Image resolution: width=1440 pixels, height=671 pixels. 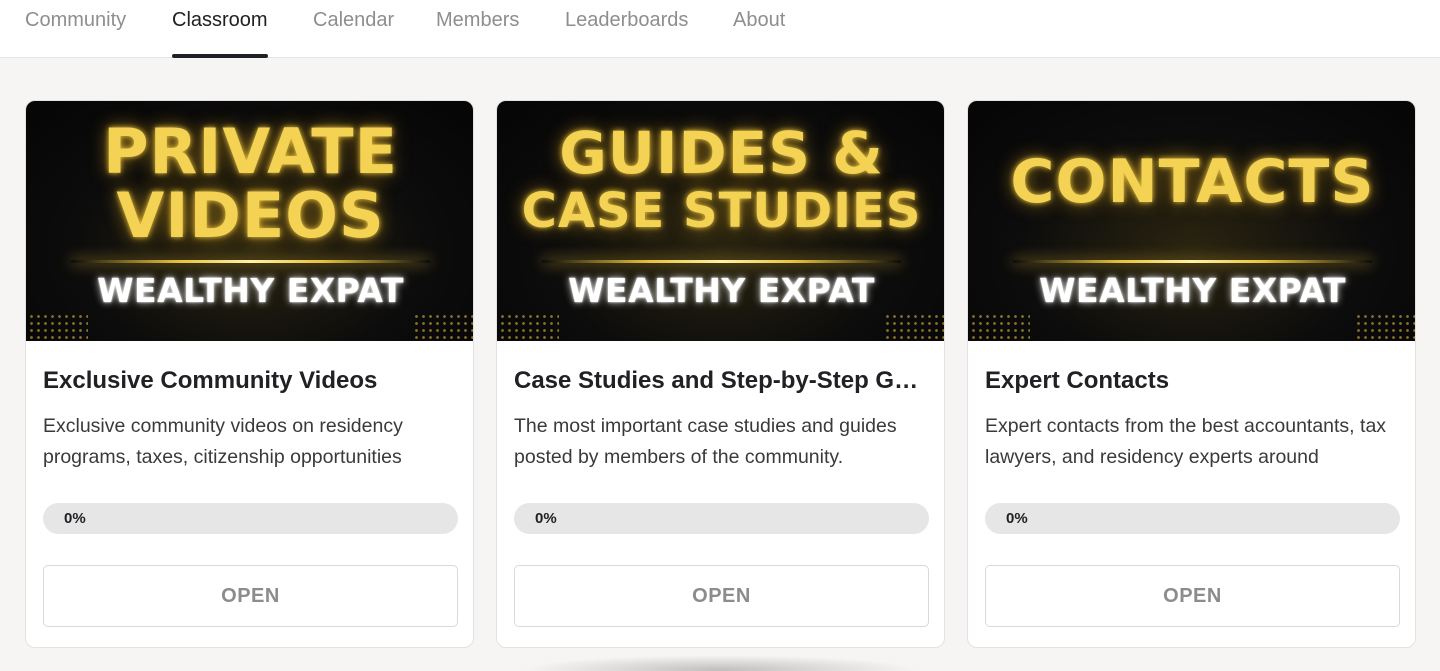 What do you see at coordinates (759, 33) in the screenshot?
I see `tab-about: About` at bounding box center [759, 33].